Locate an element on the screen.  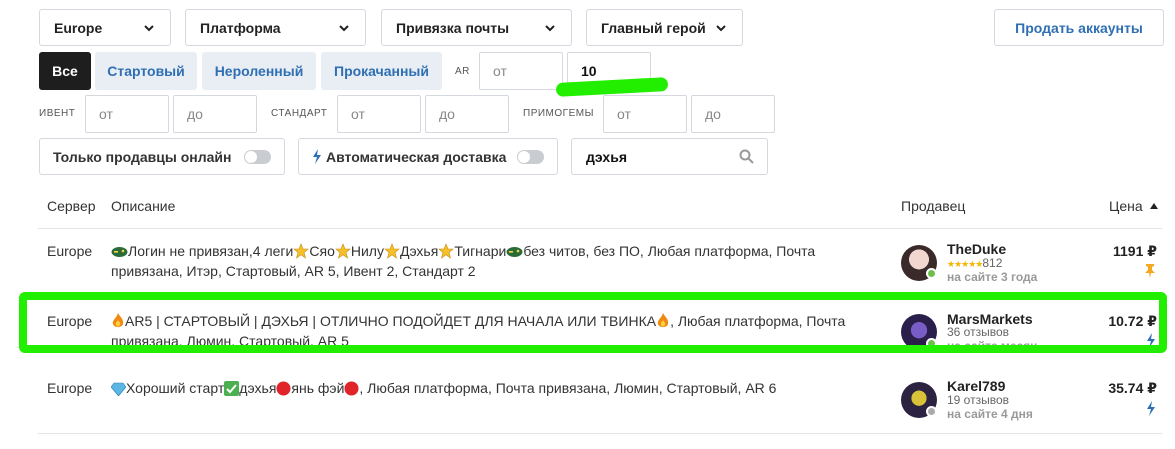
check-box-icon is located at coordinates (232, 388).